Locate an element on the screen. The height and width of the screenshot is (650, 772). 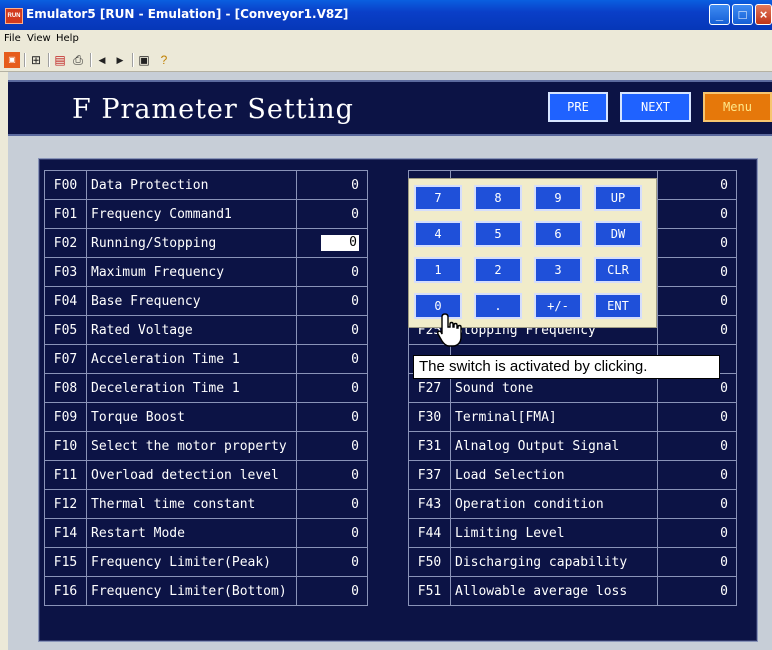
print-icon: ⎙ is located at coordinates (78, 60).